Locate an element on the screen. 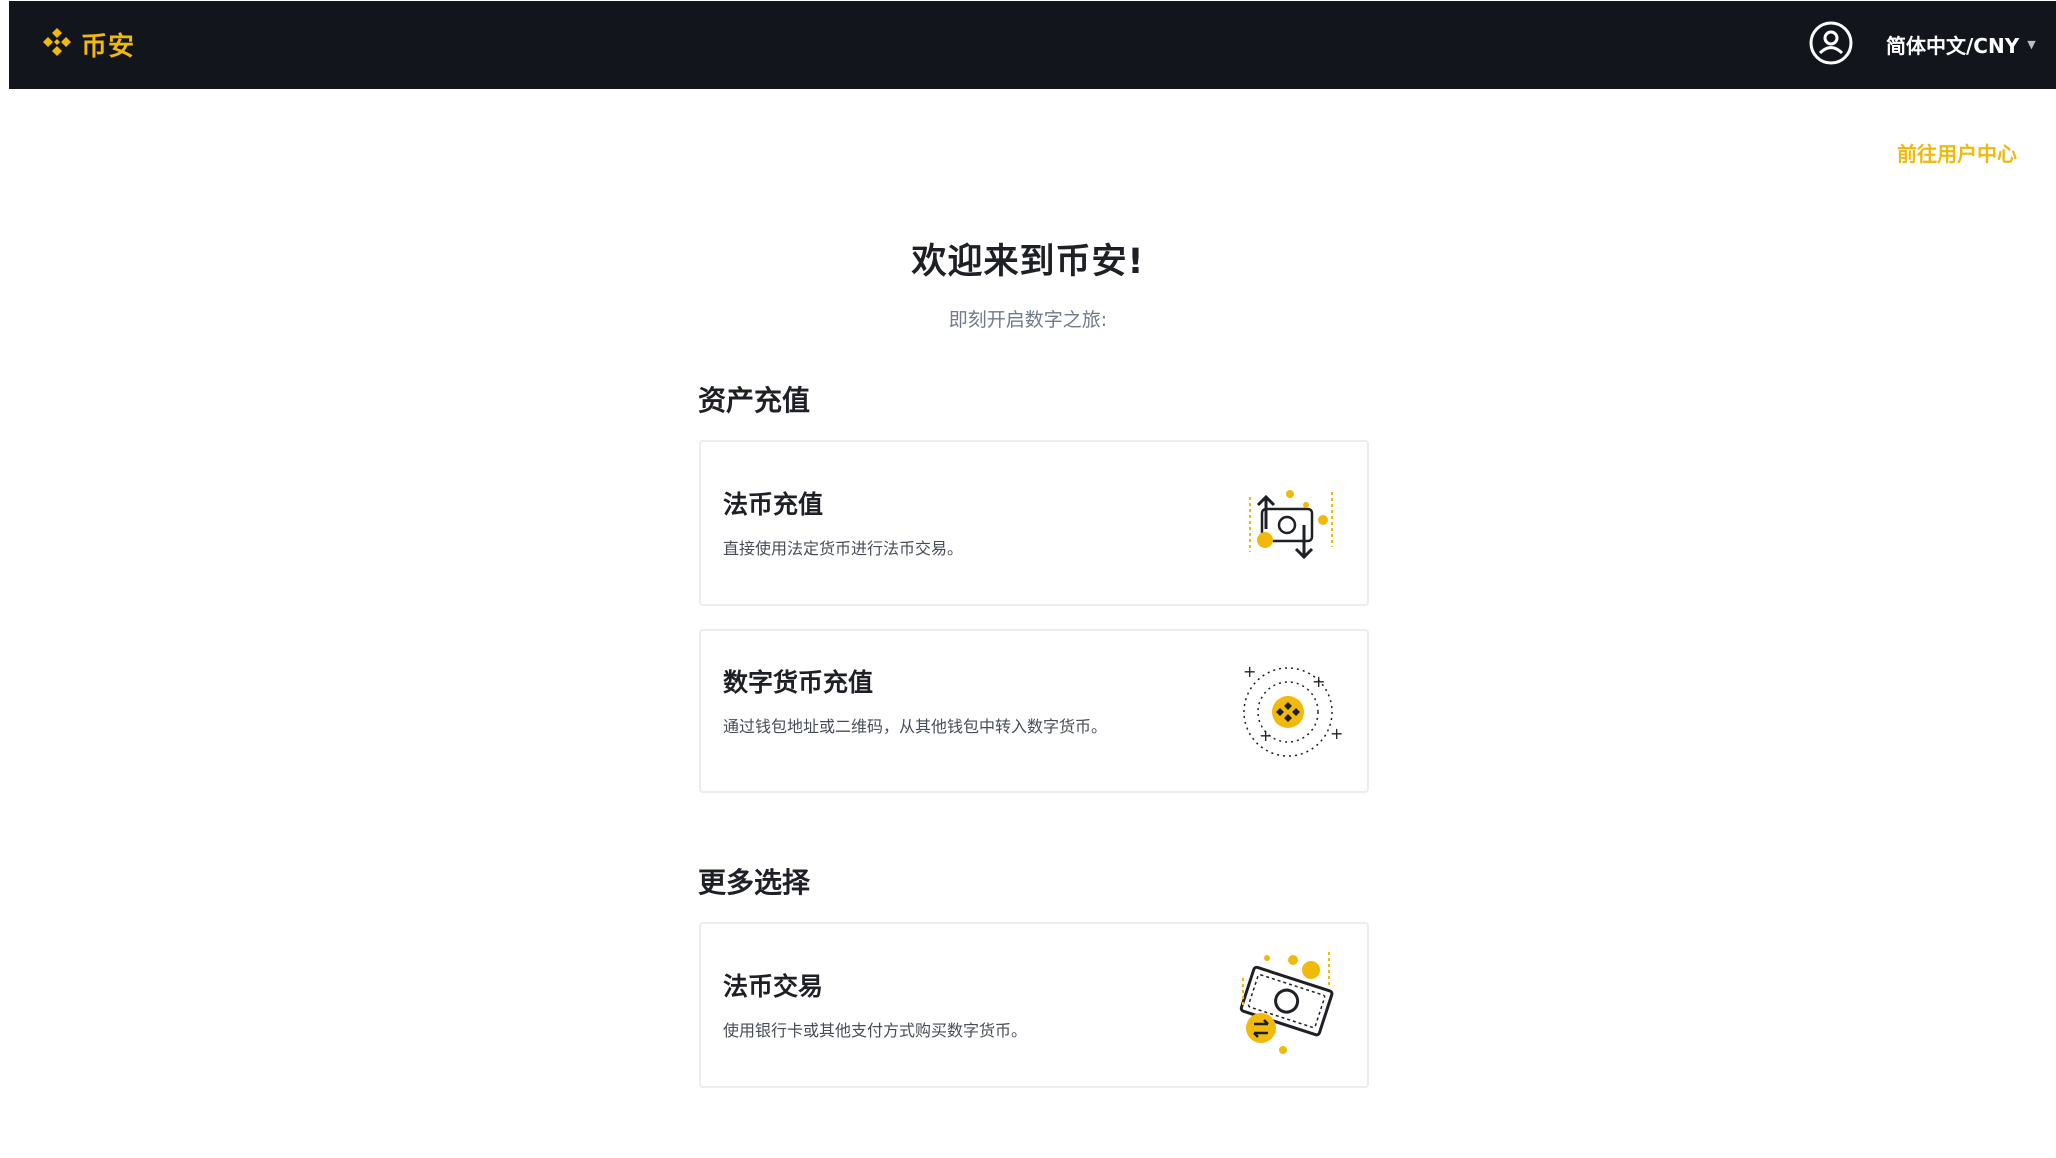 The width and height of the screenshot is (2056, 1158). card-description: 直接使用法定货币进行法币交易。 is located at coordinates (843, 548).